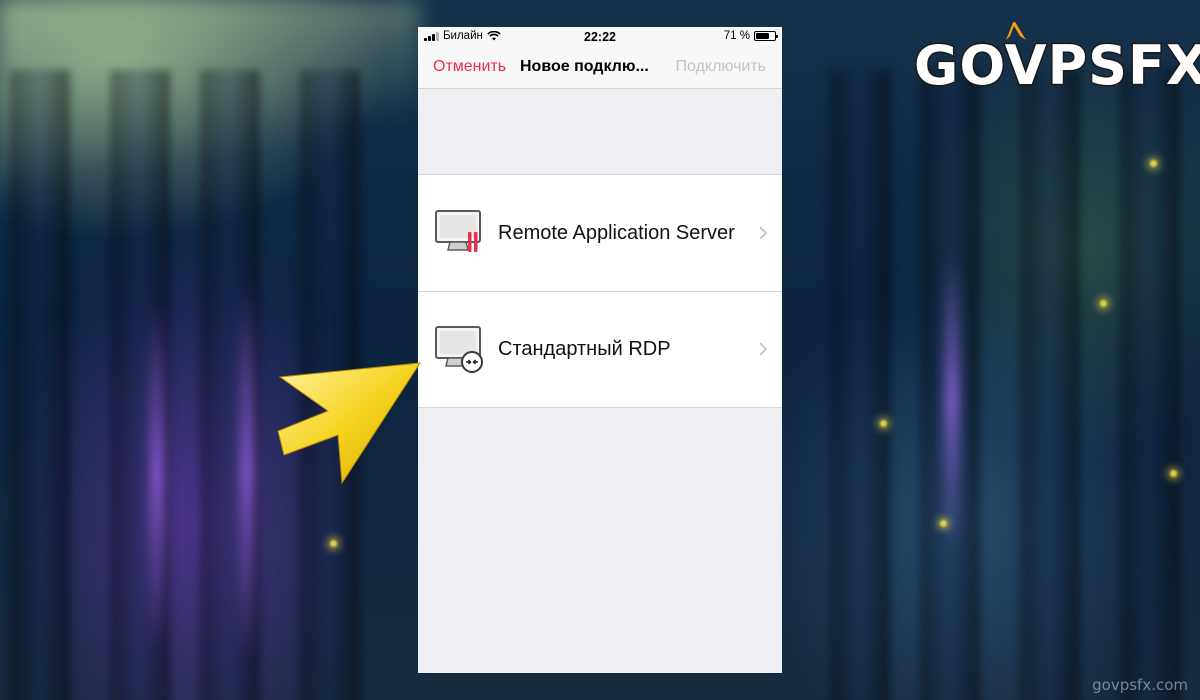 Image resolution: width=1200 pixels, height=700 pixels. I want to click on status-bar: Билайн 22:22 71 %, so click(600, 37).